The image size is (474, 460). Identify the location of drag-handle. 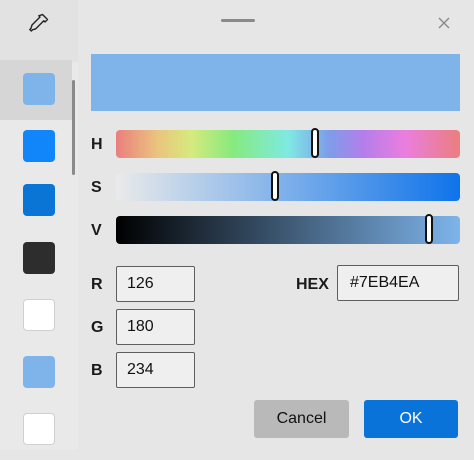
(238, 20).